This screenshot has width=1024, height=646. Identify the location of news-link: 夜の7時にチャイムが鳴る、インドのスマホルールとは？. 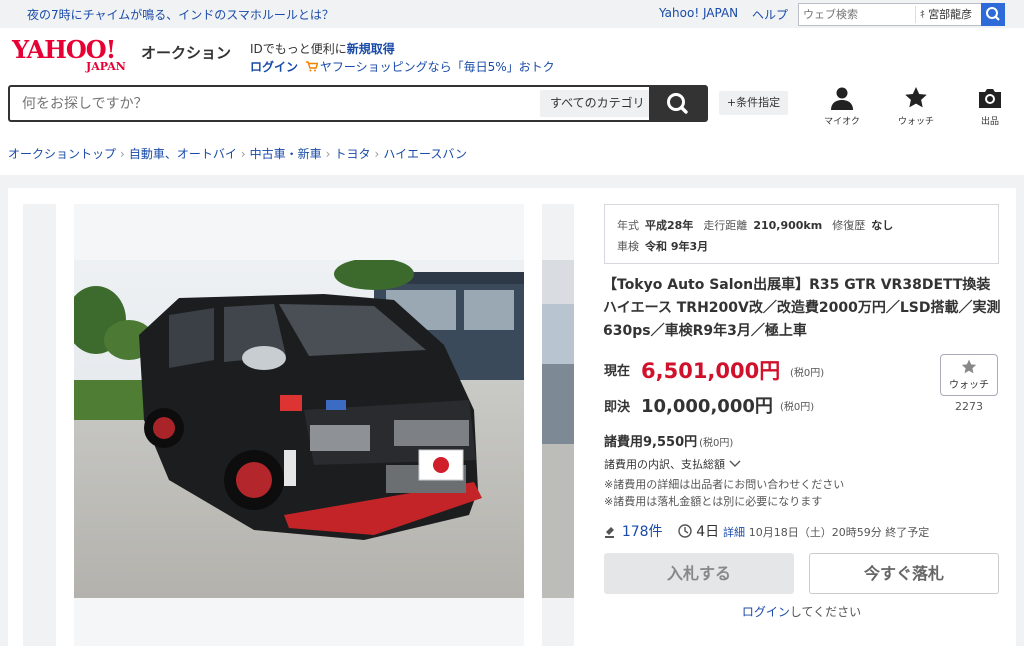
(180, 14).